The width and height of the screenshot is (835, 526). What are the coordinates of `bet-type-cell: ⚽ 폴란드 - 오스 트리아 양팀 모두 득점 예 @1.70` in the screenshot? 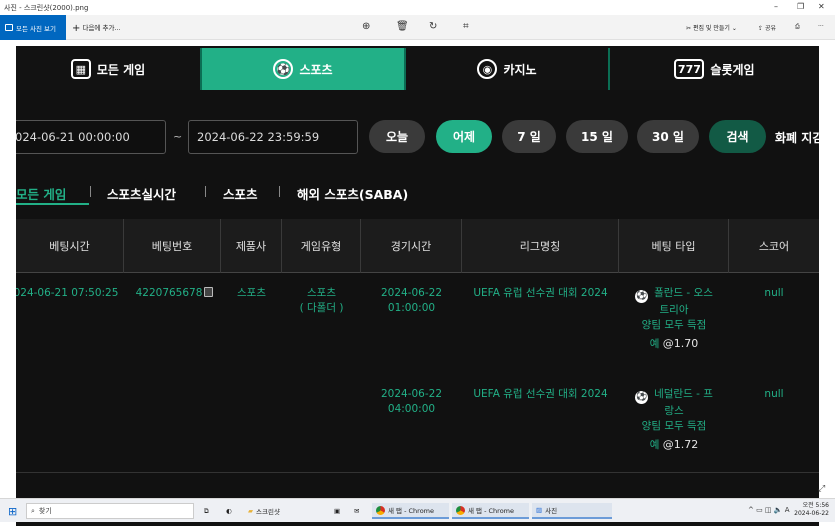 It's located at (674, 319).